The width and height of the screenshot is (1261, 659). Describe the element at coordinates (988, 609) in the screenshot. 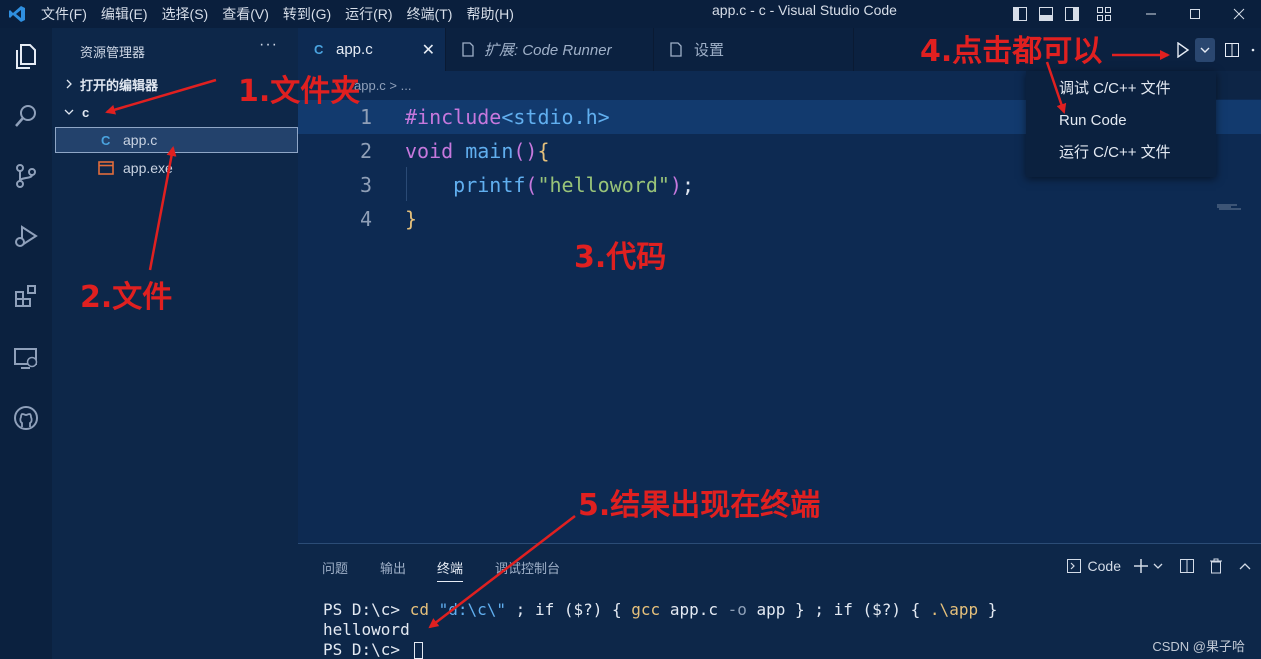

I see `terminal-text: }` at that location.